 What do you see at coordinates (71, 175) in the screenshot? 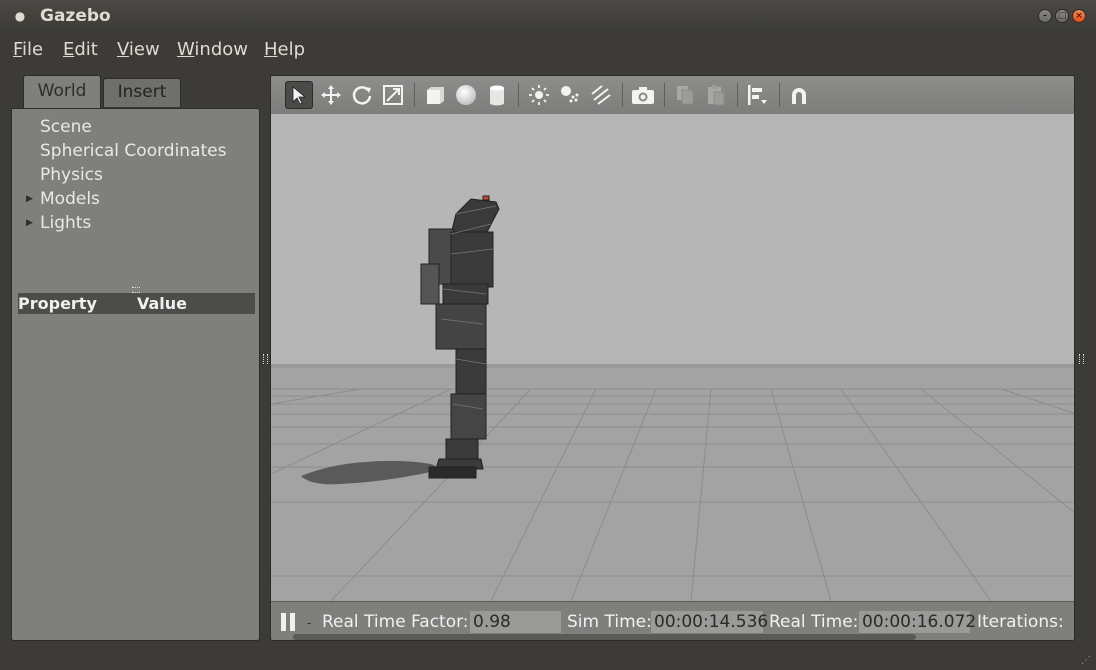
I see `tree-item-physics: Physics` at bounding box center [71, 175].